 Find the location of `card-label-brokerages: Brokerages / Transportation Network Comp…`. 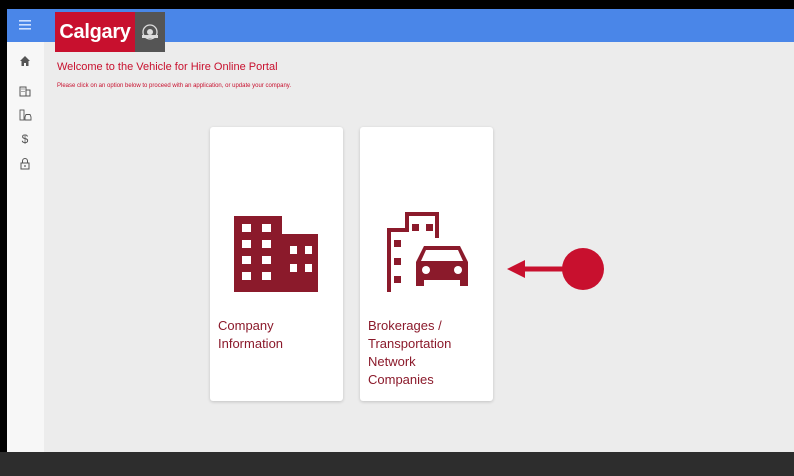

card-label-brokerages: Brokerages / Transportation Network Comp… is located at coordinates (410, 352).